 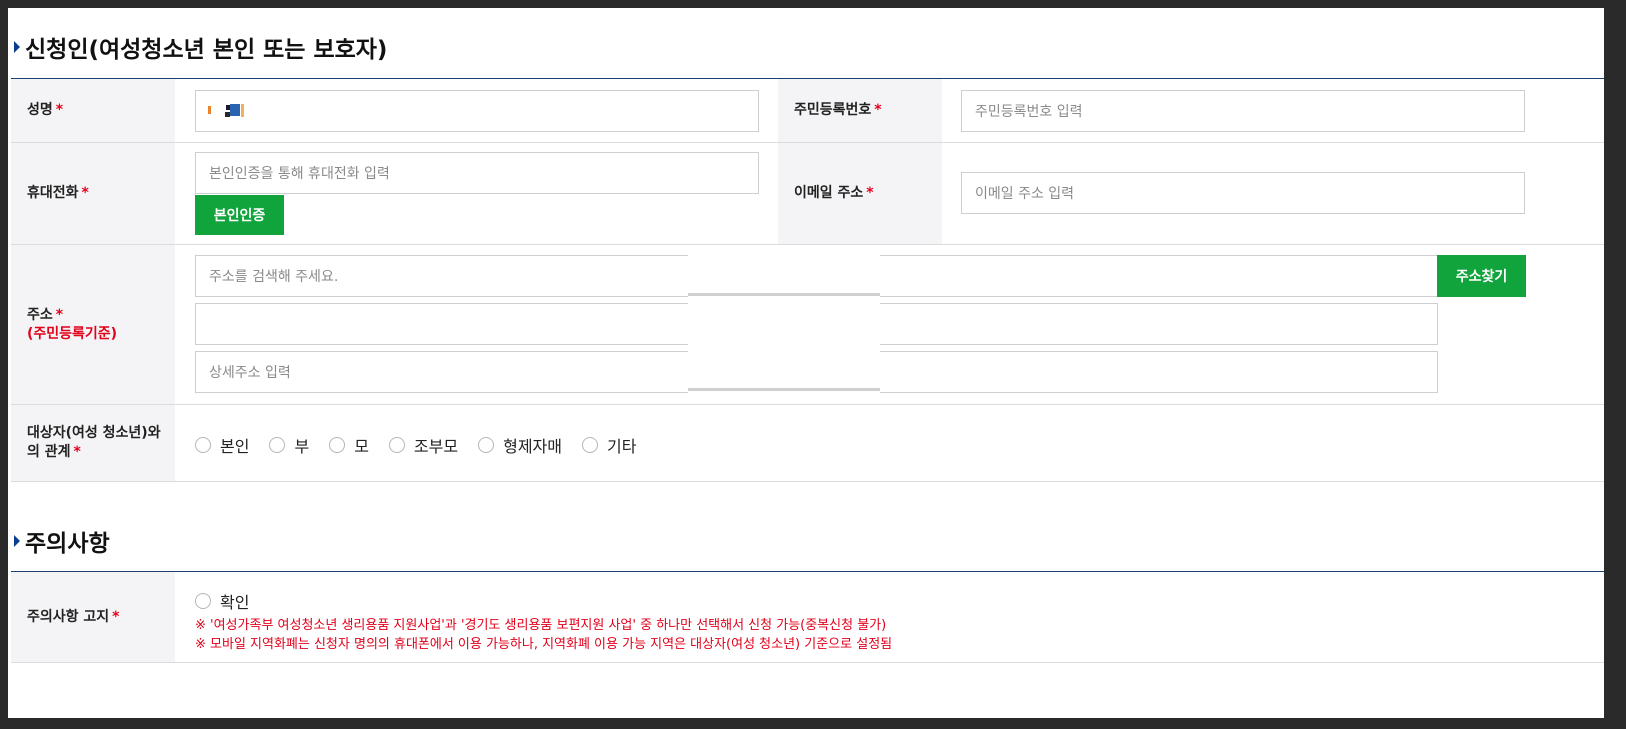 What do you see at coordinates (520, 445) in the screenshot?
I see `relation-option-sibling: 형제자매` at bounding box center [520, 445].